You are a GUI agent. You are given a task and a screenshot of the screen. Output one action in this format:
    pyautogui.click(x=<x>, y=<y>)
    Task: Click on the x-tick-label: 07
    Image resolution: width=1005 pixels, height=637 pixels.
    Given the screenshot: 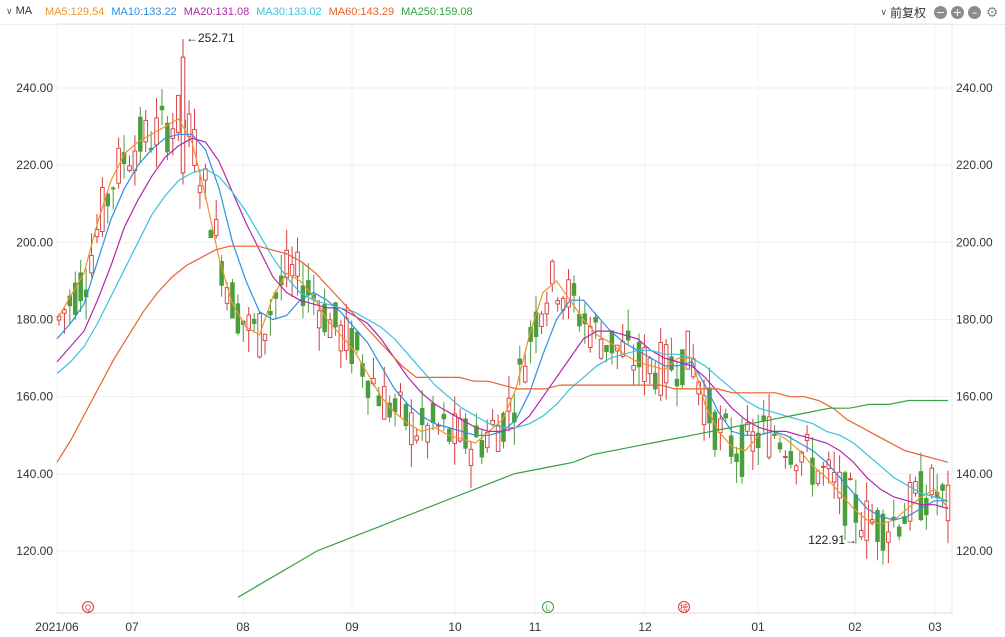 What is the action you would take?
    pyautogui.click(x=132, y=627)
    